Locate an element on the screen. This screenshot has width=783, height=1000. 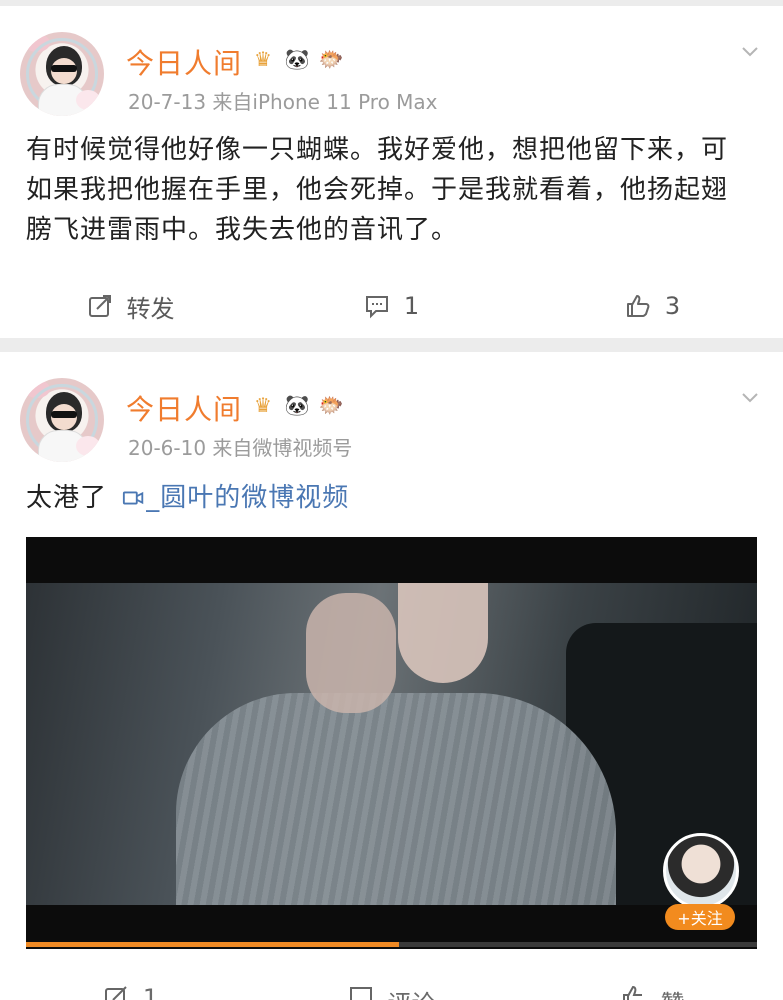
video-progress-bar is located at coordinates (391, 944).